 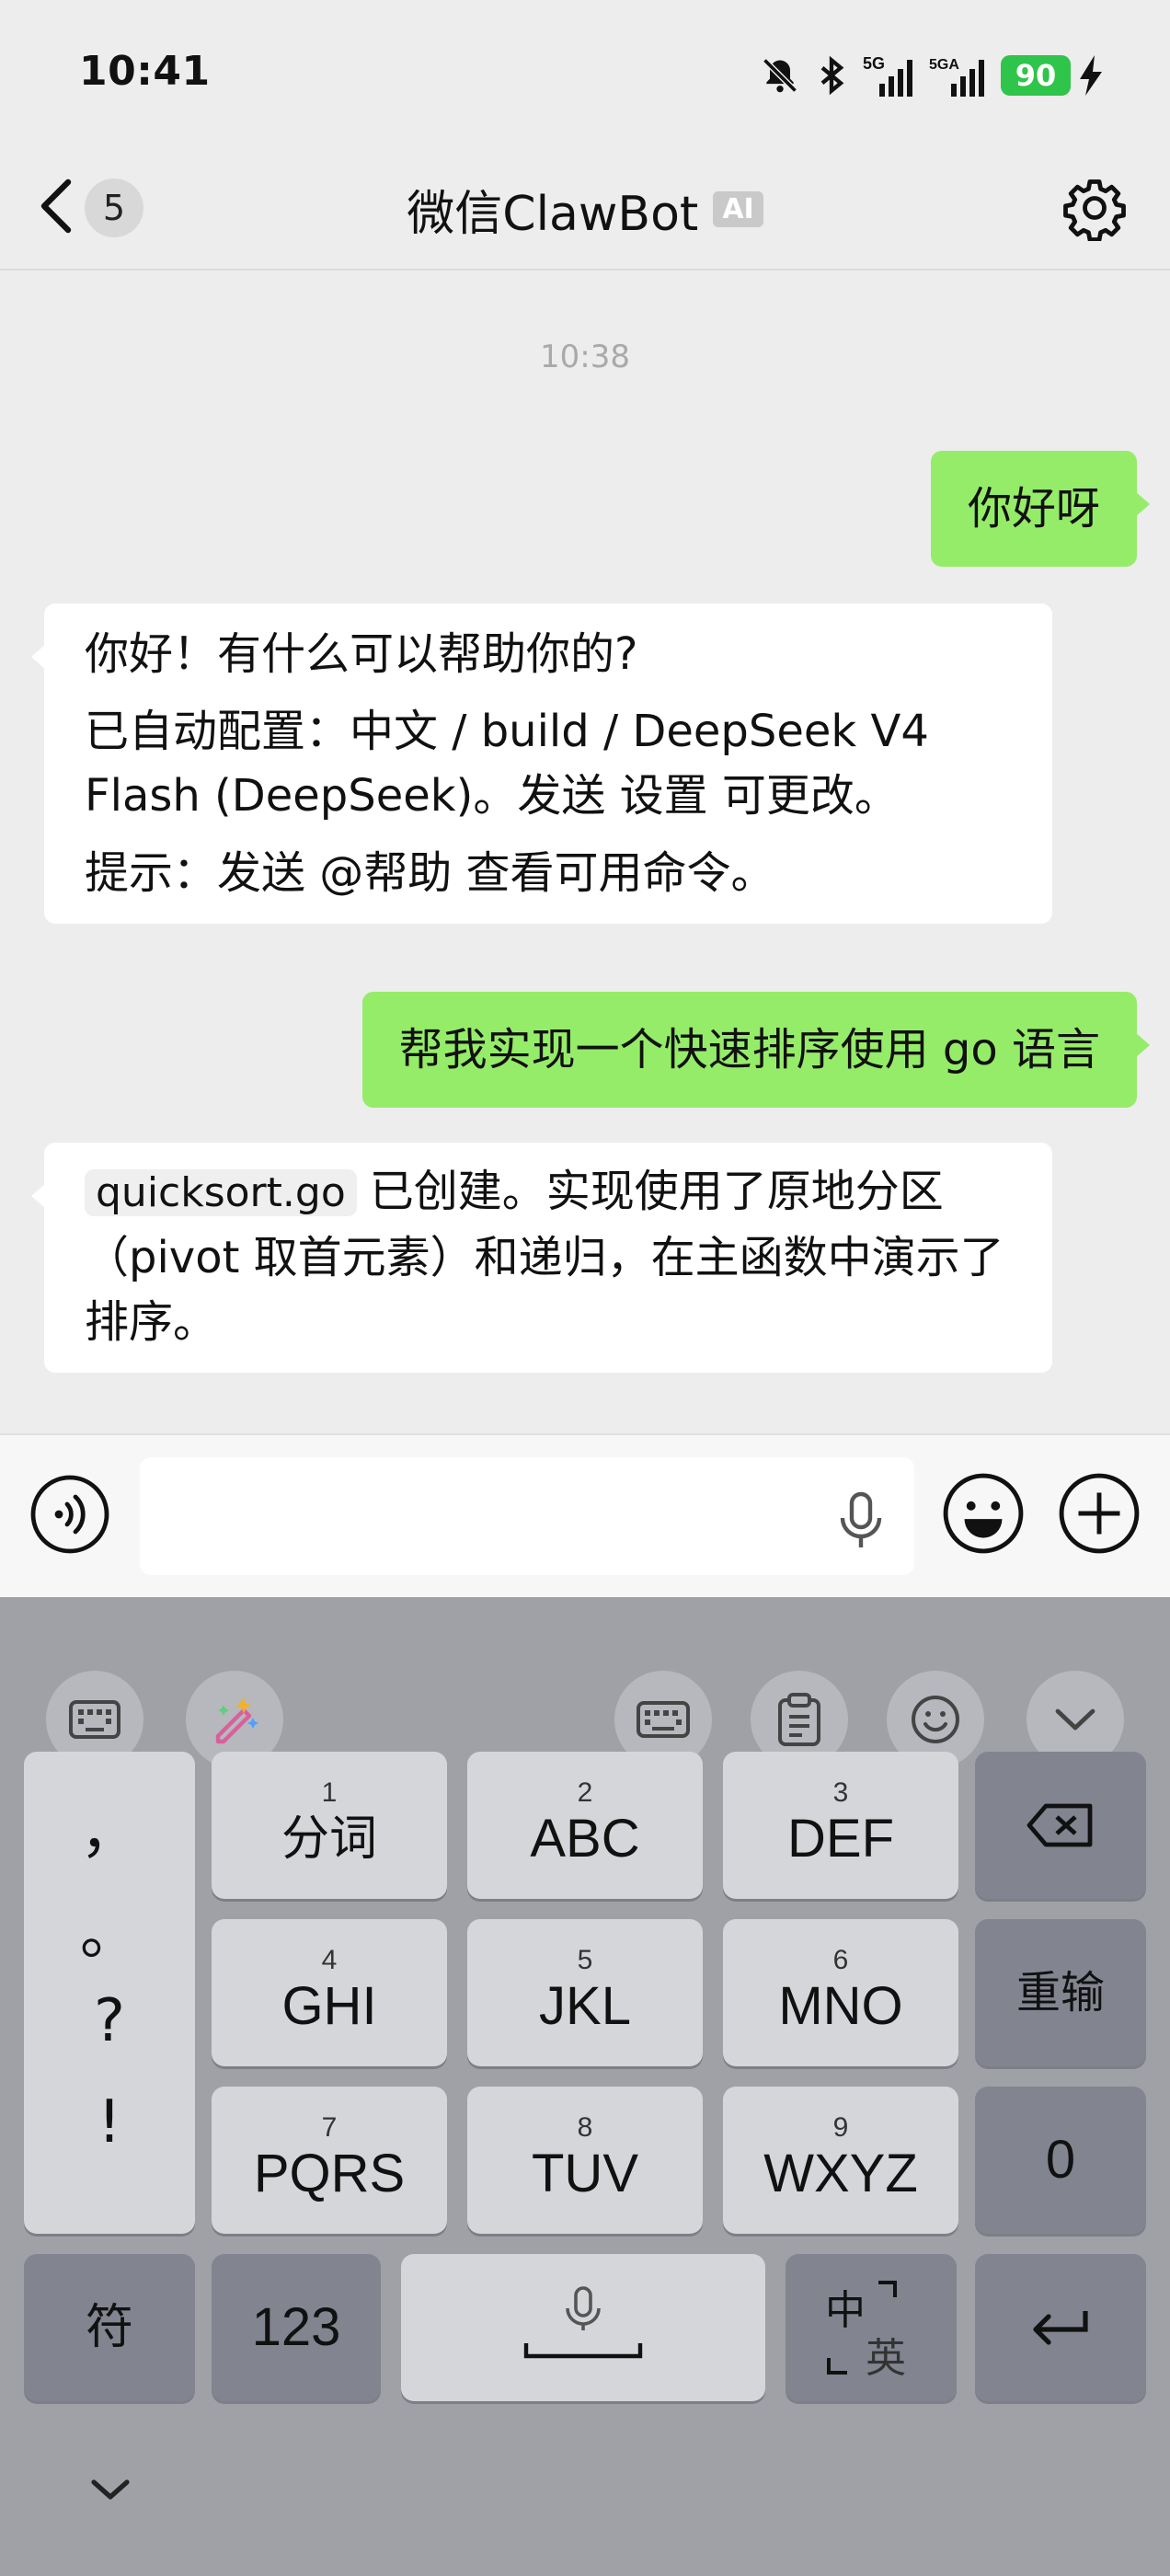 I want to click on numbers-key: 123, so click(x=296, y=2327).